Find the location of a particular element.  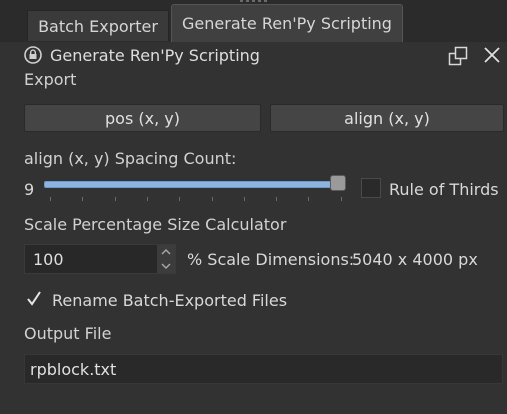

float-icon is located at coordinates (458, 56).